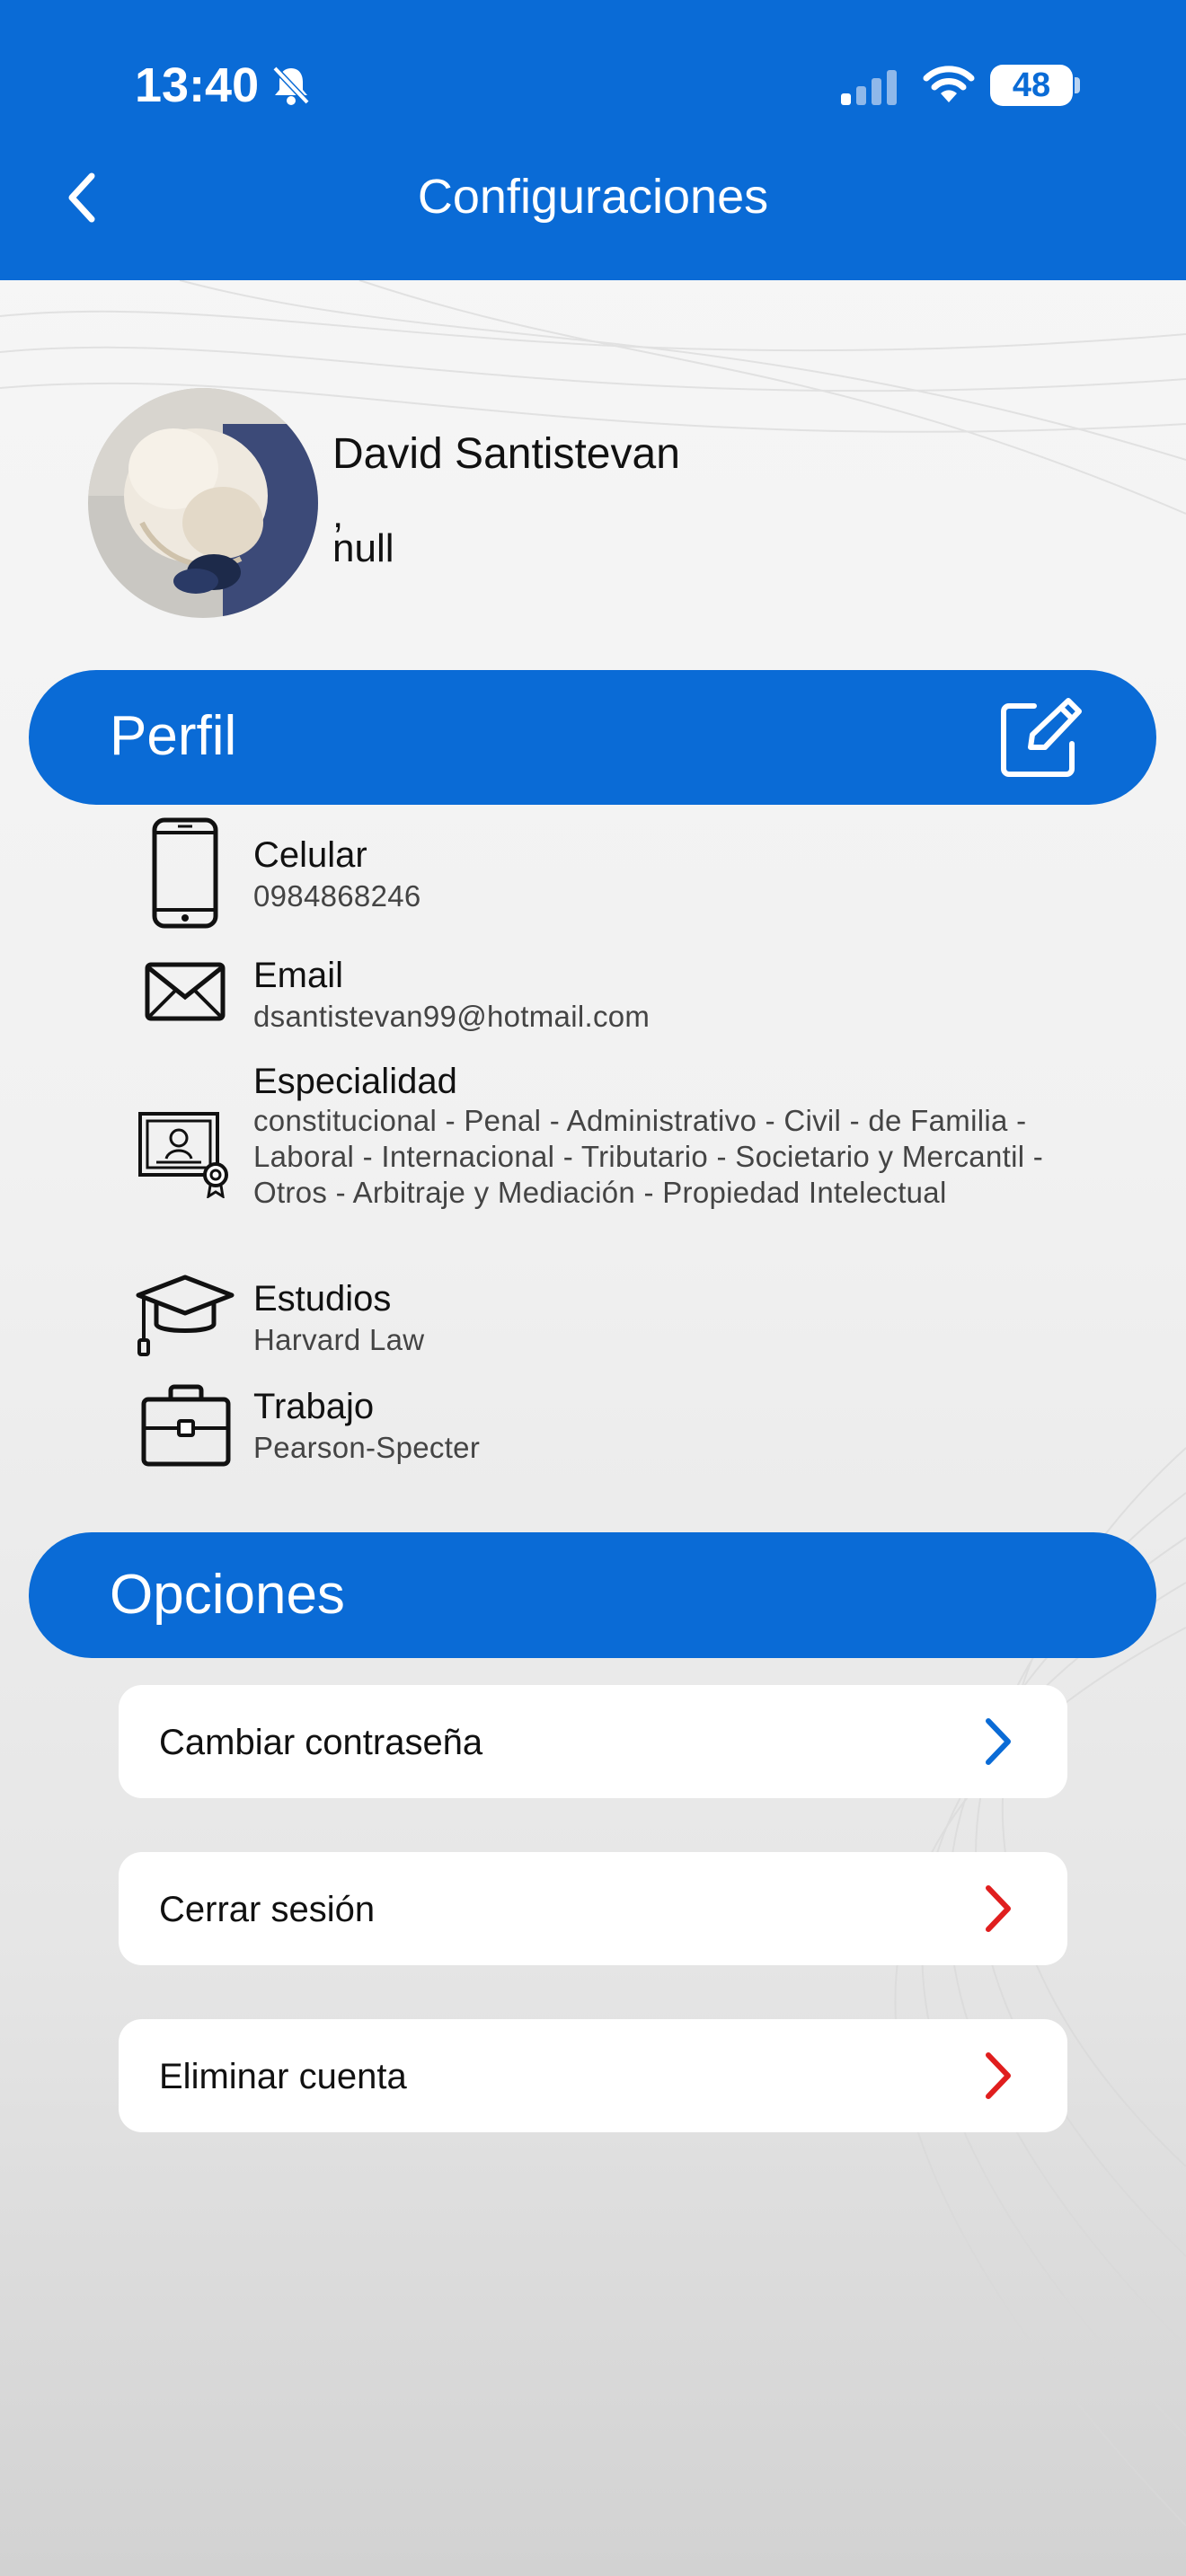 The image size is (1186, 2576). What do you see at coordinates (283, 2076) in the screenshot?
I see `option-label: Eliminar cuenta` at bounding box center [283, 2076].